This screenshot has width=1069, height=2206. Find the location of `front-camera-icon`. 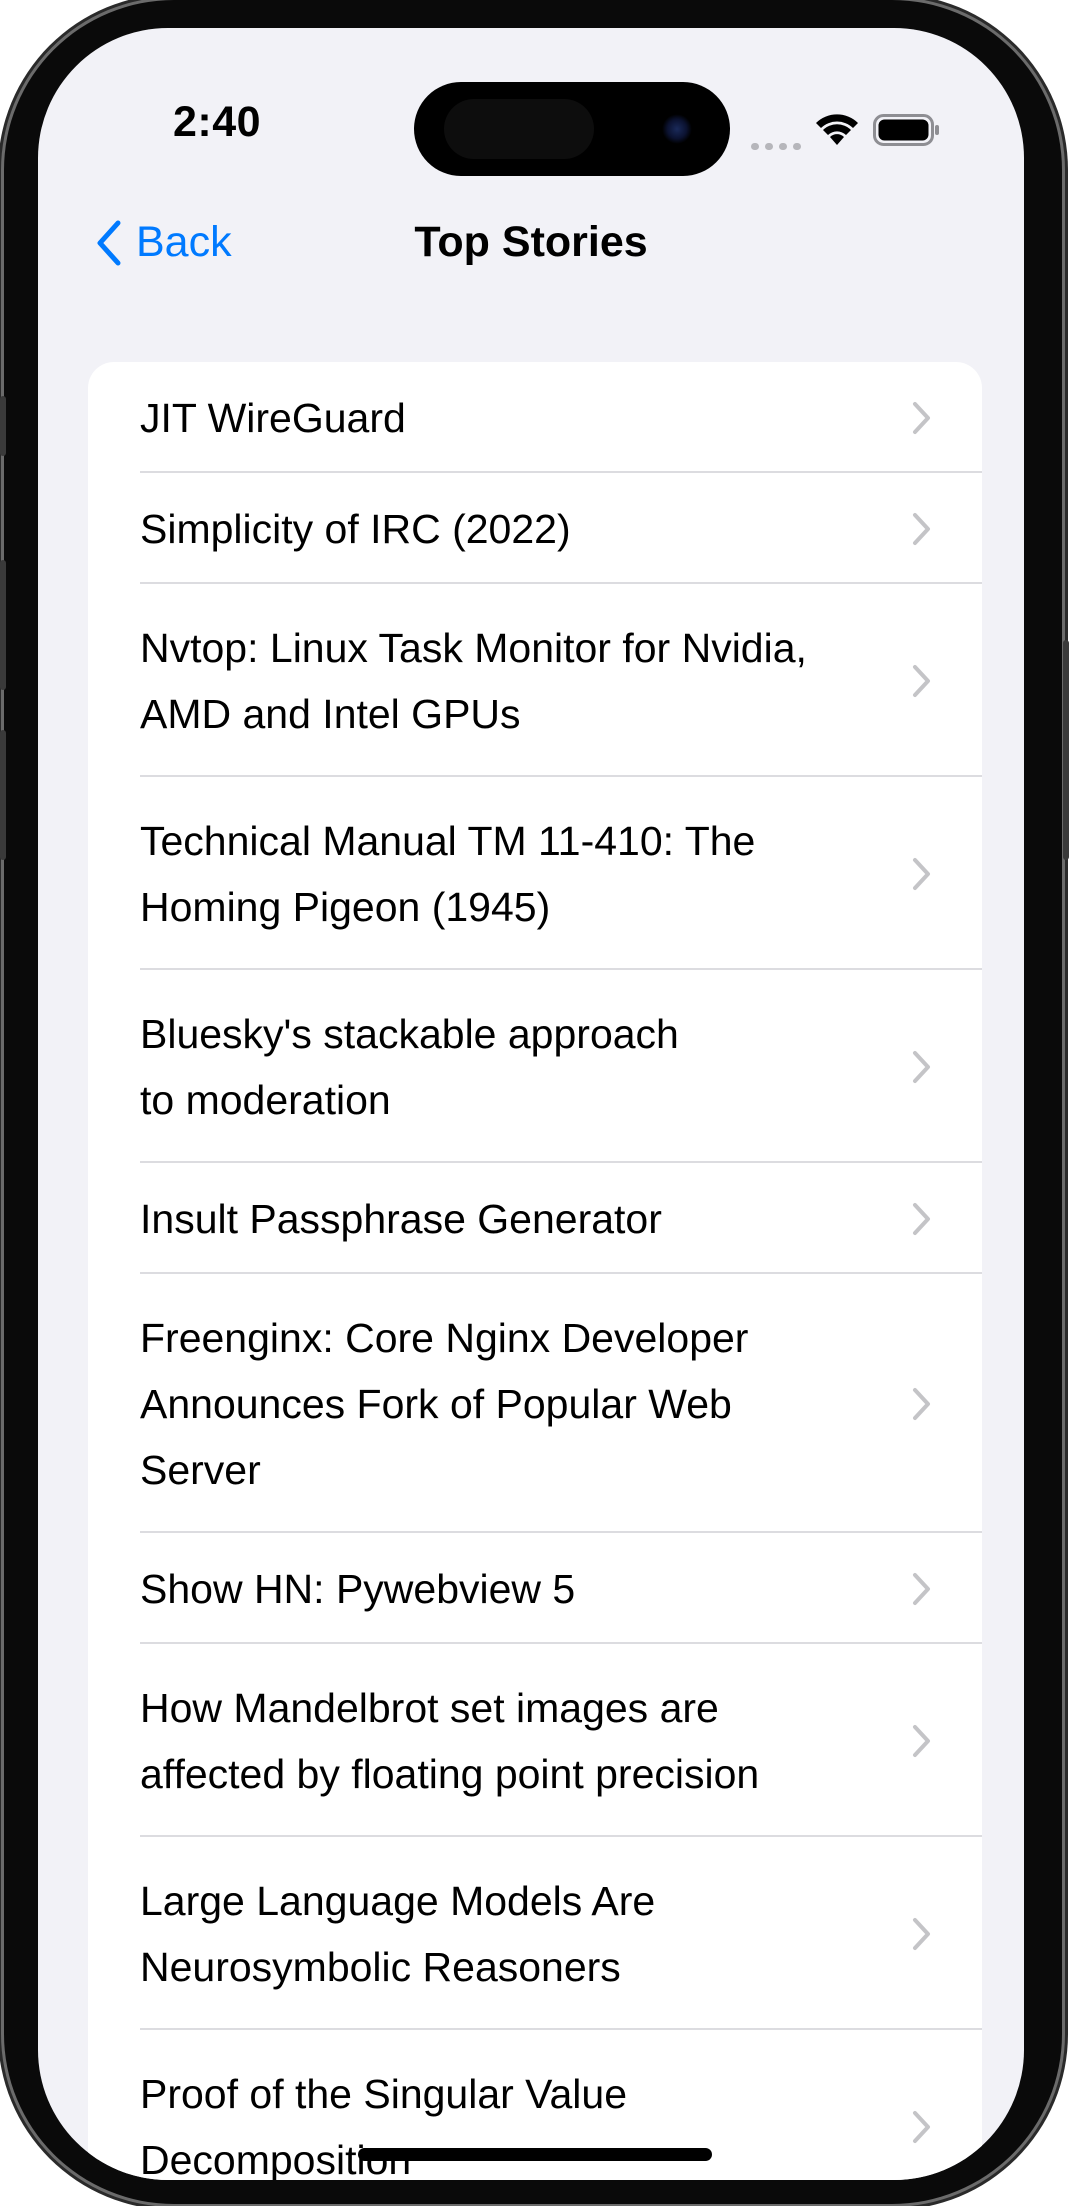

front-camera-icon is located at coordinates (677, 129).